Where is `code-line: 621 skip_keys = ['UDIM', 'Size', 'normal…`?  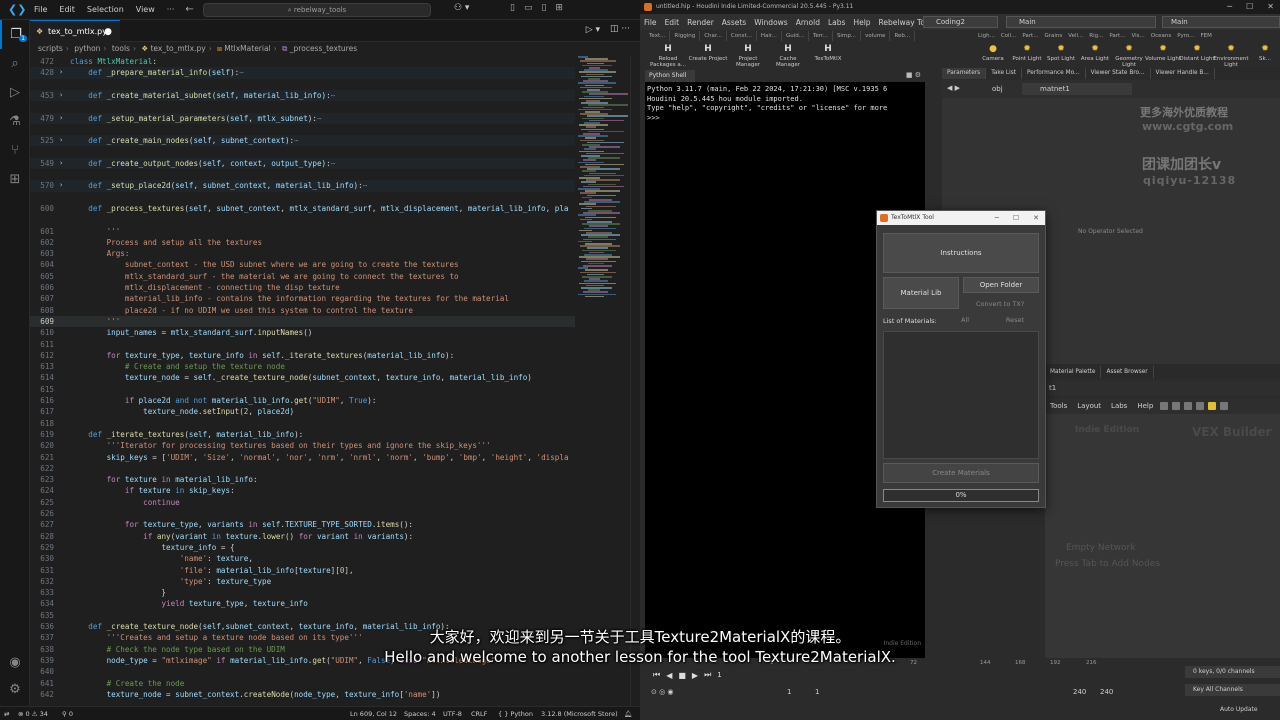 code-line: 621 skip_keys = ['UDIM', 'Size', 'normal… is located at coordinates (302, 457).